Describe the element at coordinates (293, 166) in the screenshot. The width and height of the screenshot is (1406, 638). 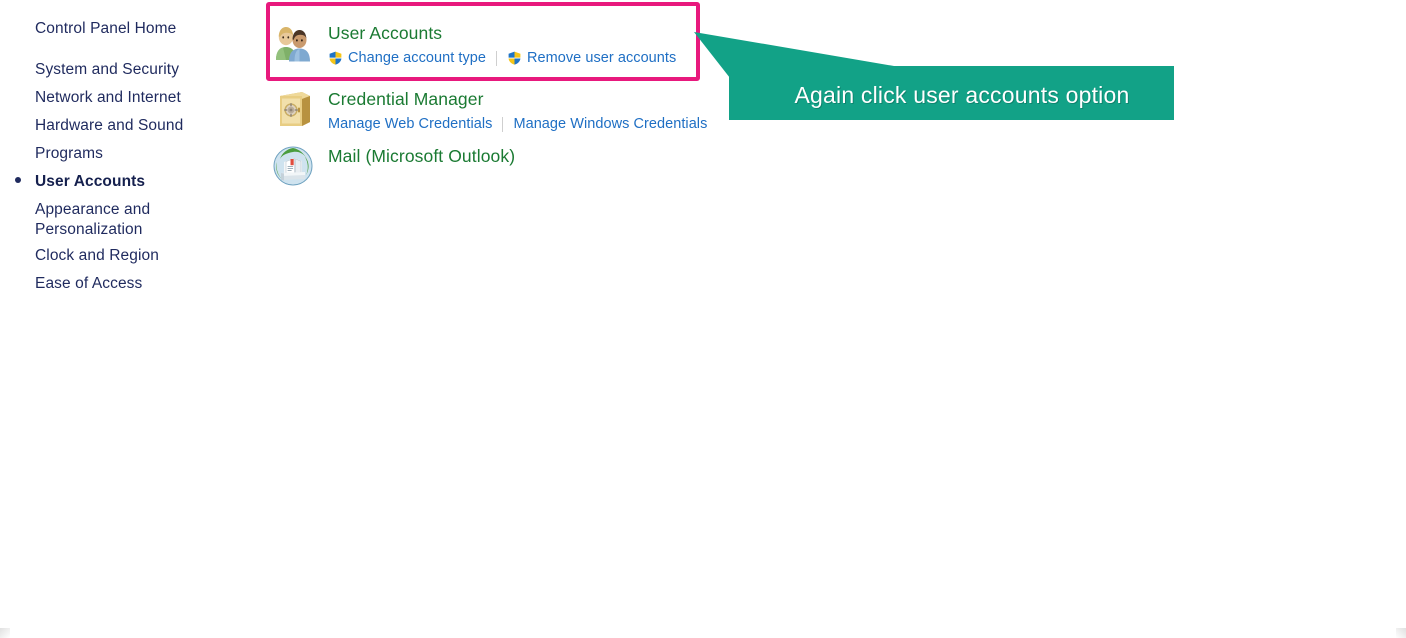
I see `mail-outlook-icon` at that location.